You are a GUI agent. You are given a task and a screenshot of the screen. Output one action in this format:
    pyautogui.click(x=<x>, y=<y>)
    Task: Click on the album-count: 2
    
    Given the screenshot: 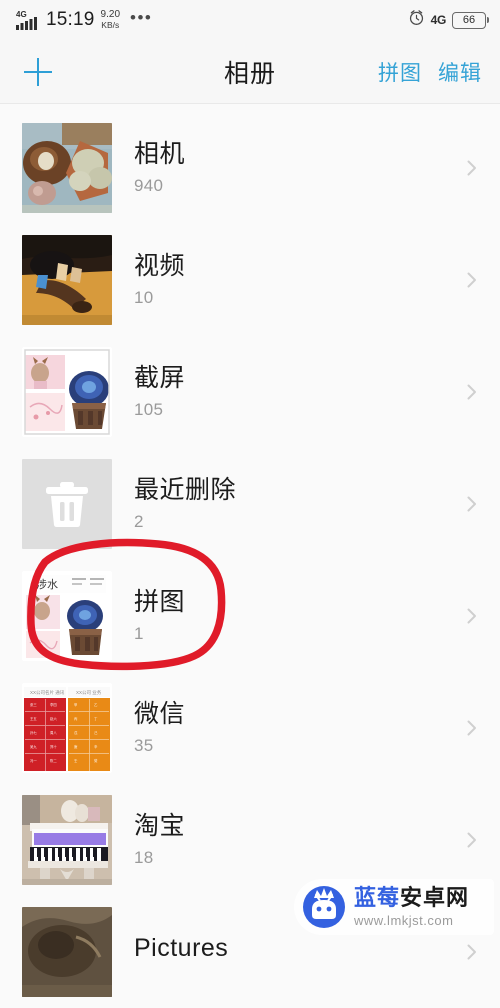 What is the action you would take?
    pyautogui.click(x=139, y=522)
    